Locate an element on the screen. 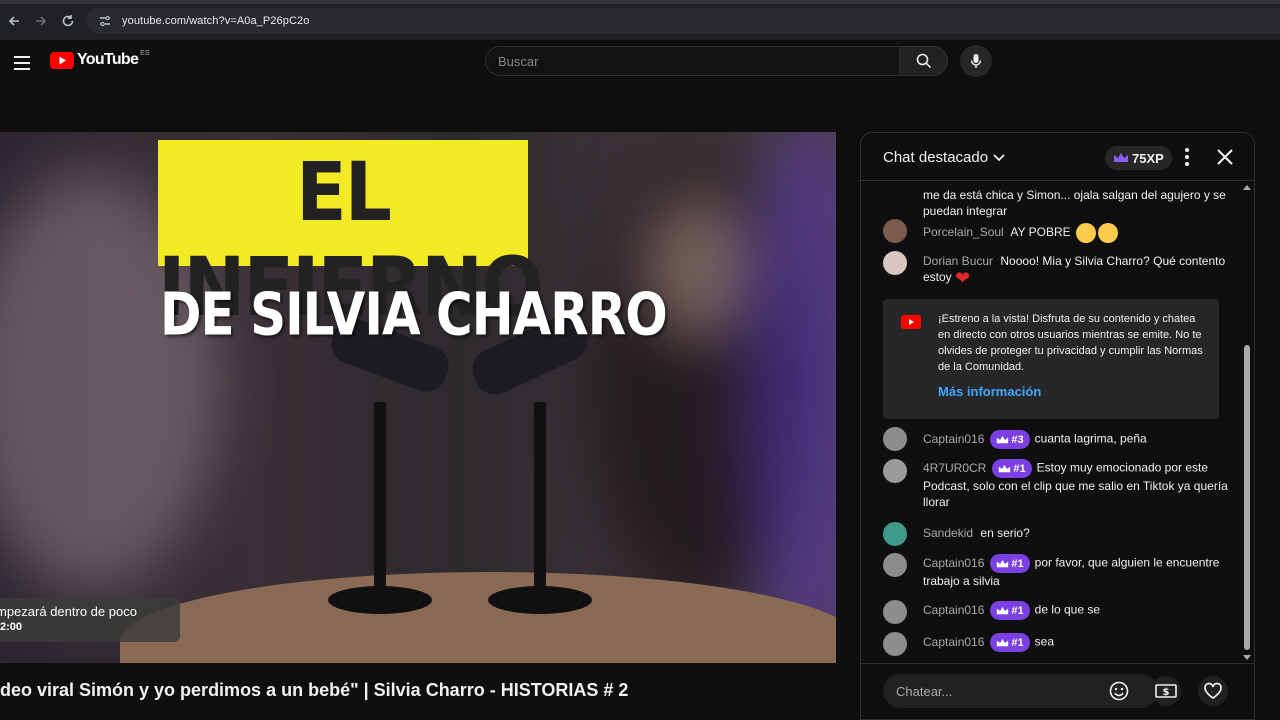  microphone-icon is located at coordinates (976, 61).